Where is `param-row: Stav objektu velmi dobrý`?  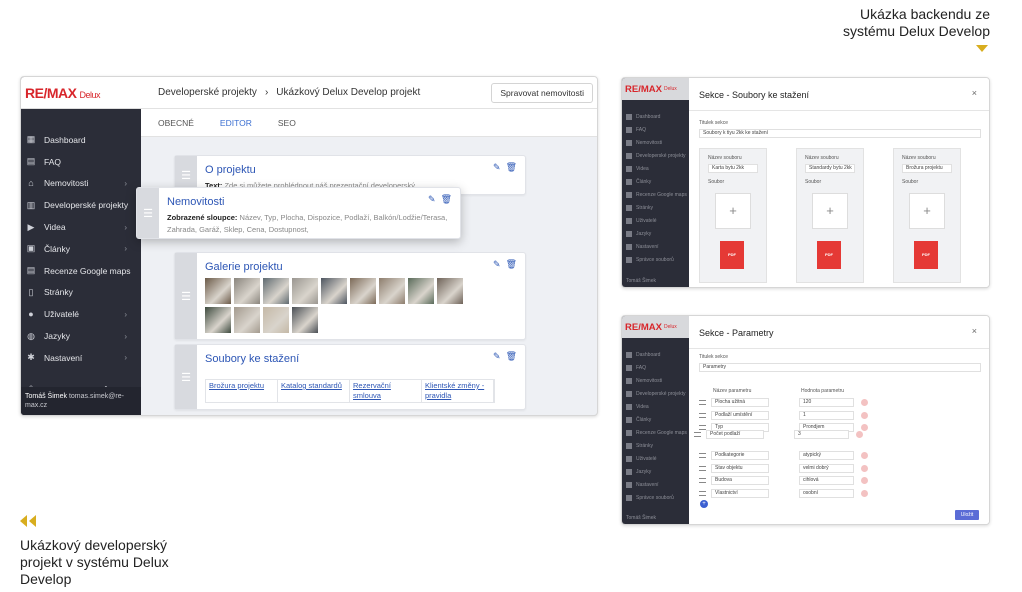
param-row: Stav objektu velmi dobrý is located at coordinates (789, 468).